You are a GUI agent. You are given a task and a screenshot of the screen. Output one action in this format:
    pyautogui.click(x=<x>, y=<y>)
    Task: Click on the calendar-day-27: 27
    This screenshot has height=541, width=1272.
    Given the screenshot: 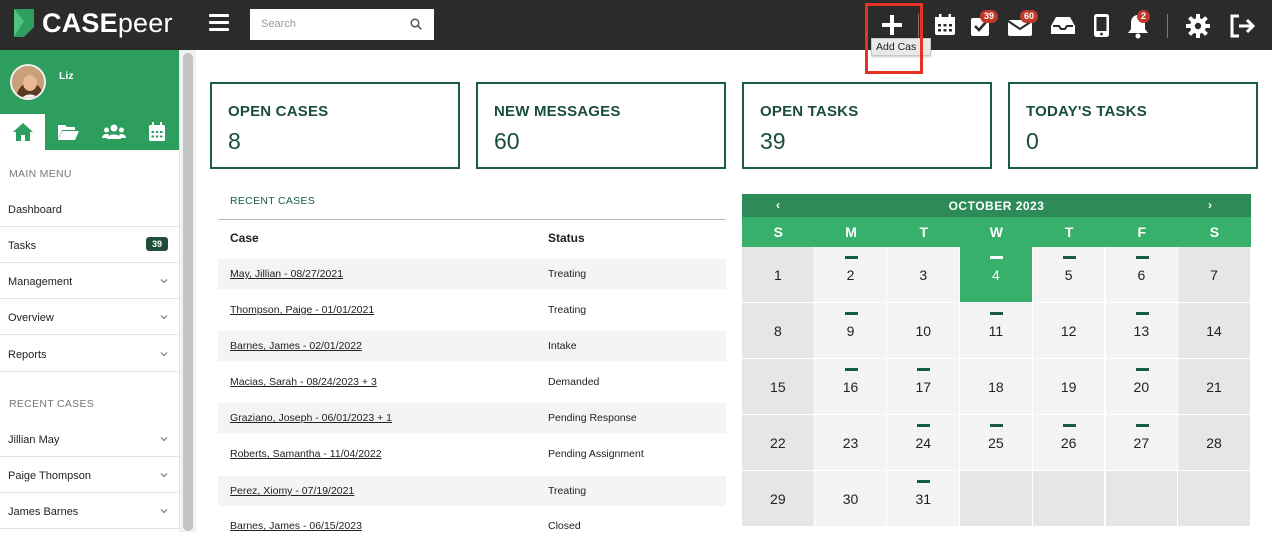 What is the action you would take?
    pyautogui.click(x=1142, y=443)
    